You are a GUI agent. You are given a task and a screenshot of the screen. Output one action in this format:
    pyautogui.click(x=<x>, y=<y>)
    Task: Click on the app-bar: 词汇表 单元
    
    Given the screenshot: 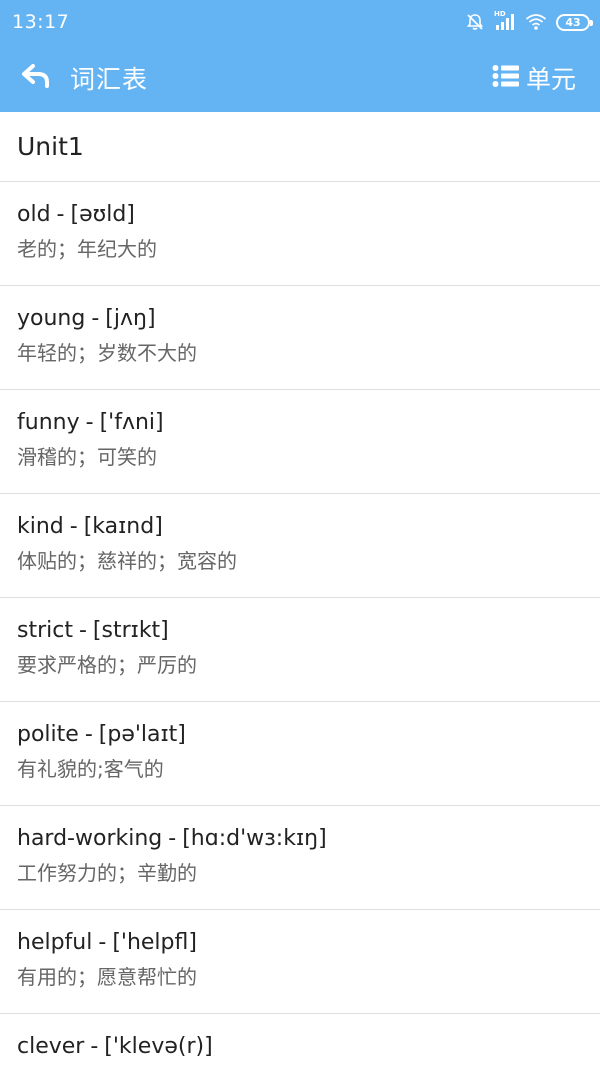 What is the action you would take?
    pyautogui.click(x=300, y=78)
    